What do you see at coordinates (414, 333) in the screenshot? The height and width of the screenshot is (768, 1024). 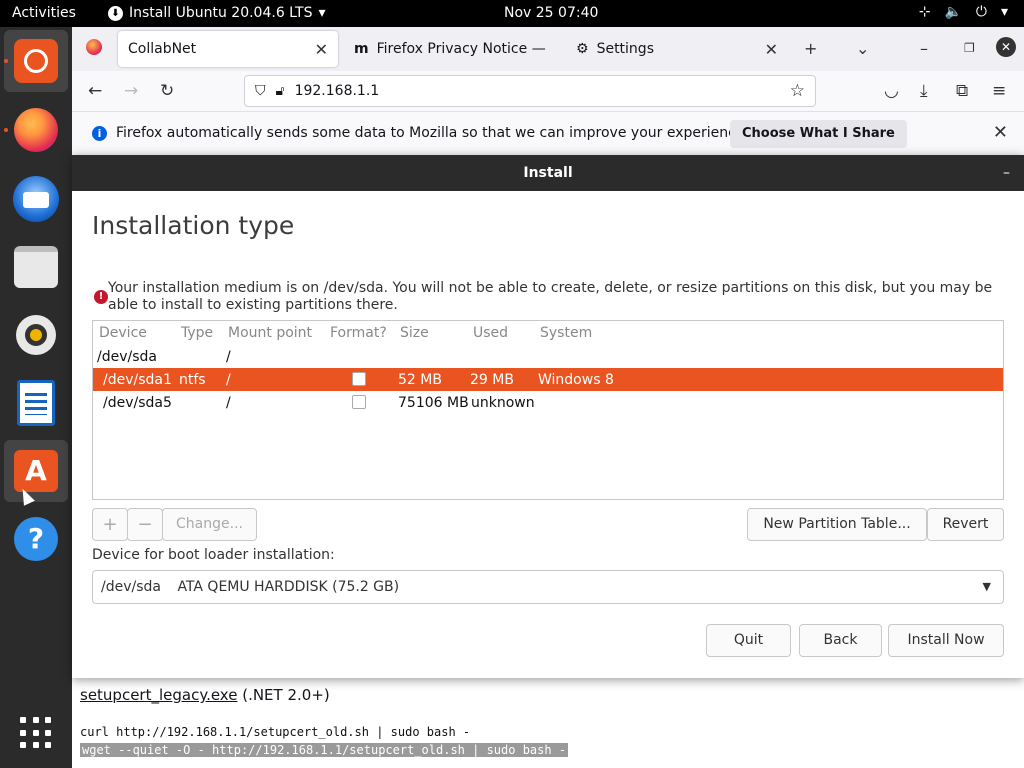 I see `column-header-size: Size` at bounding box center [414, 333].